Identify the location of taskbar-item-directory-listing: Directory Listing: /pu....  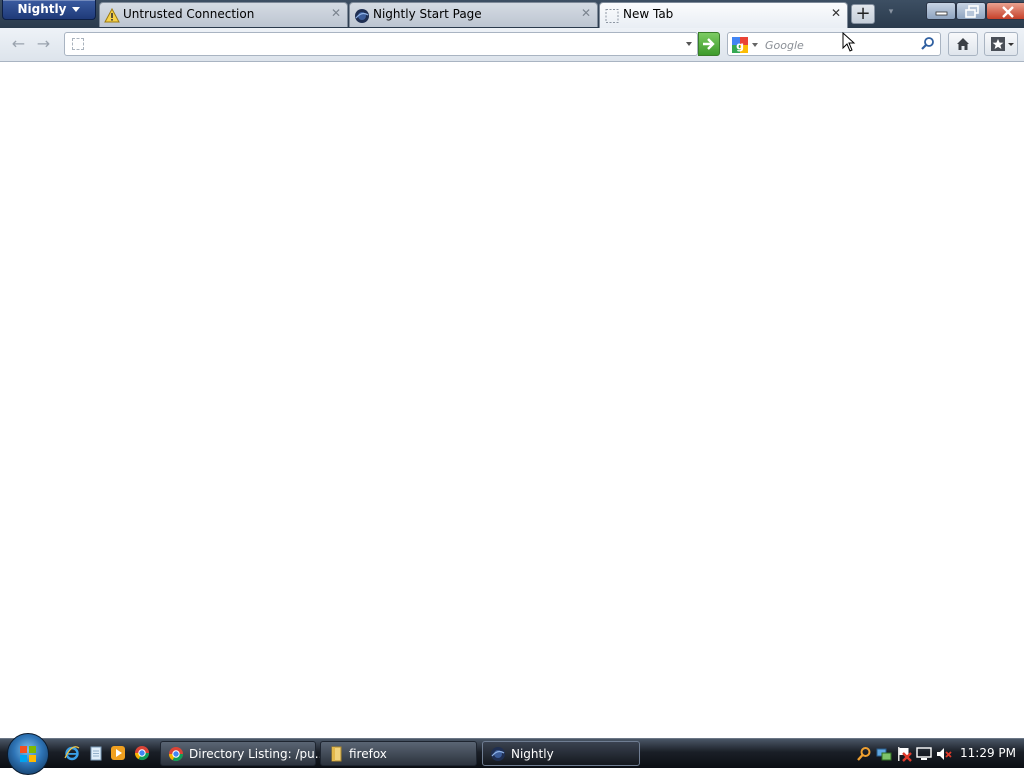
(243, 753).